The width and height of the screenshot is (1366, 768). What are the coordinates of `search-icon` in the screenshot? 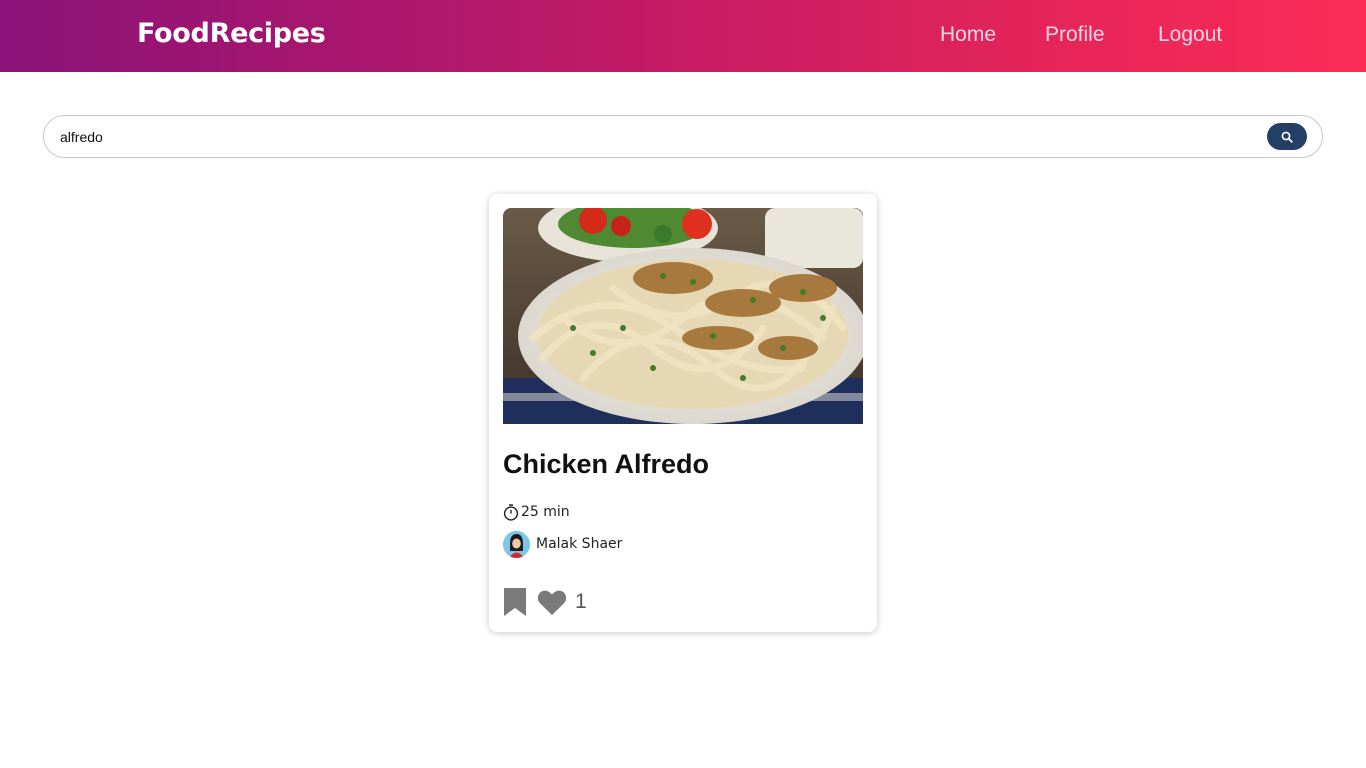 It's located at (1287, 137).